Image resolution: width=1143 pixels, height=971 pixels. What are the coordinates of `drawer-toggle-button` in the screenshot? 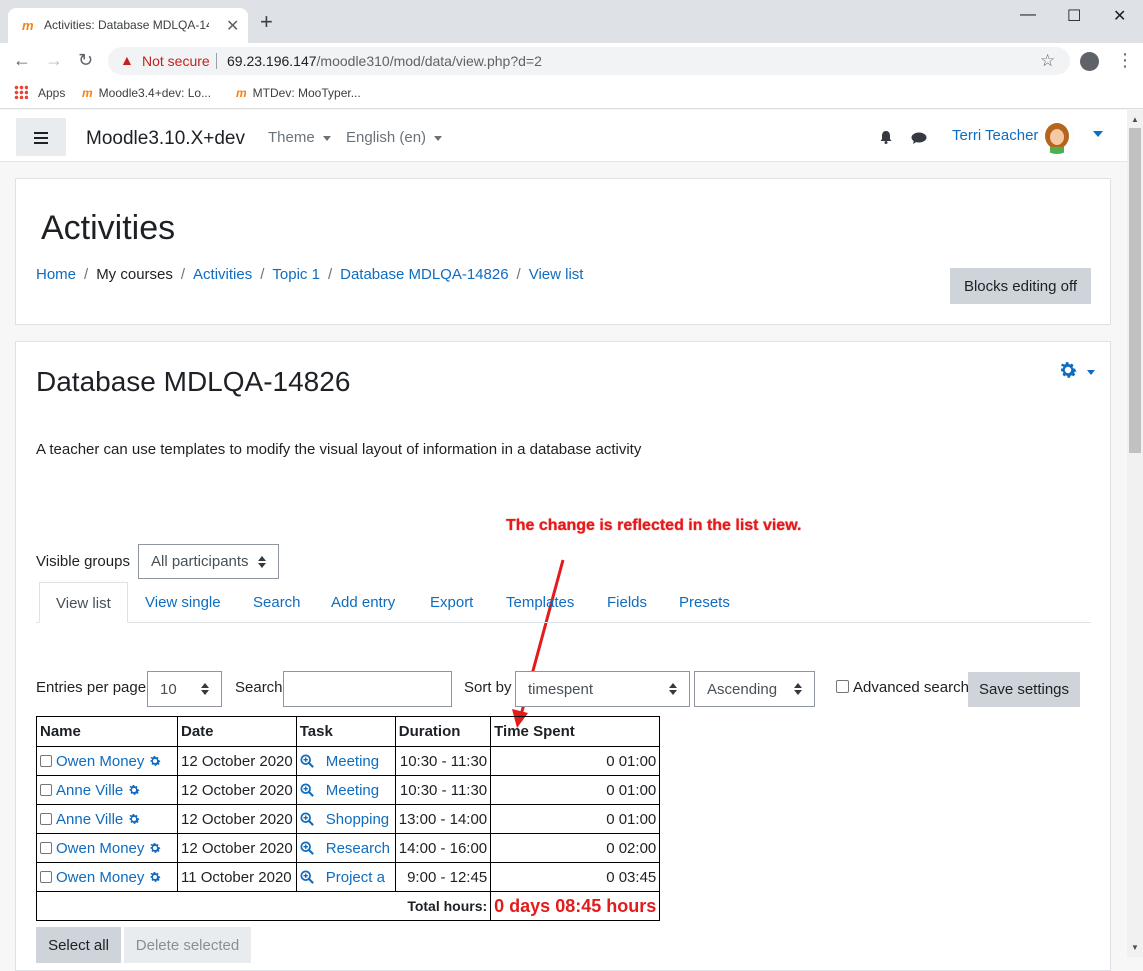 It's located at (41, 137).